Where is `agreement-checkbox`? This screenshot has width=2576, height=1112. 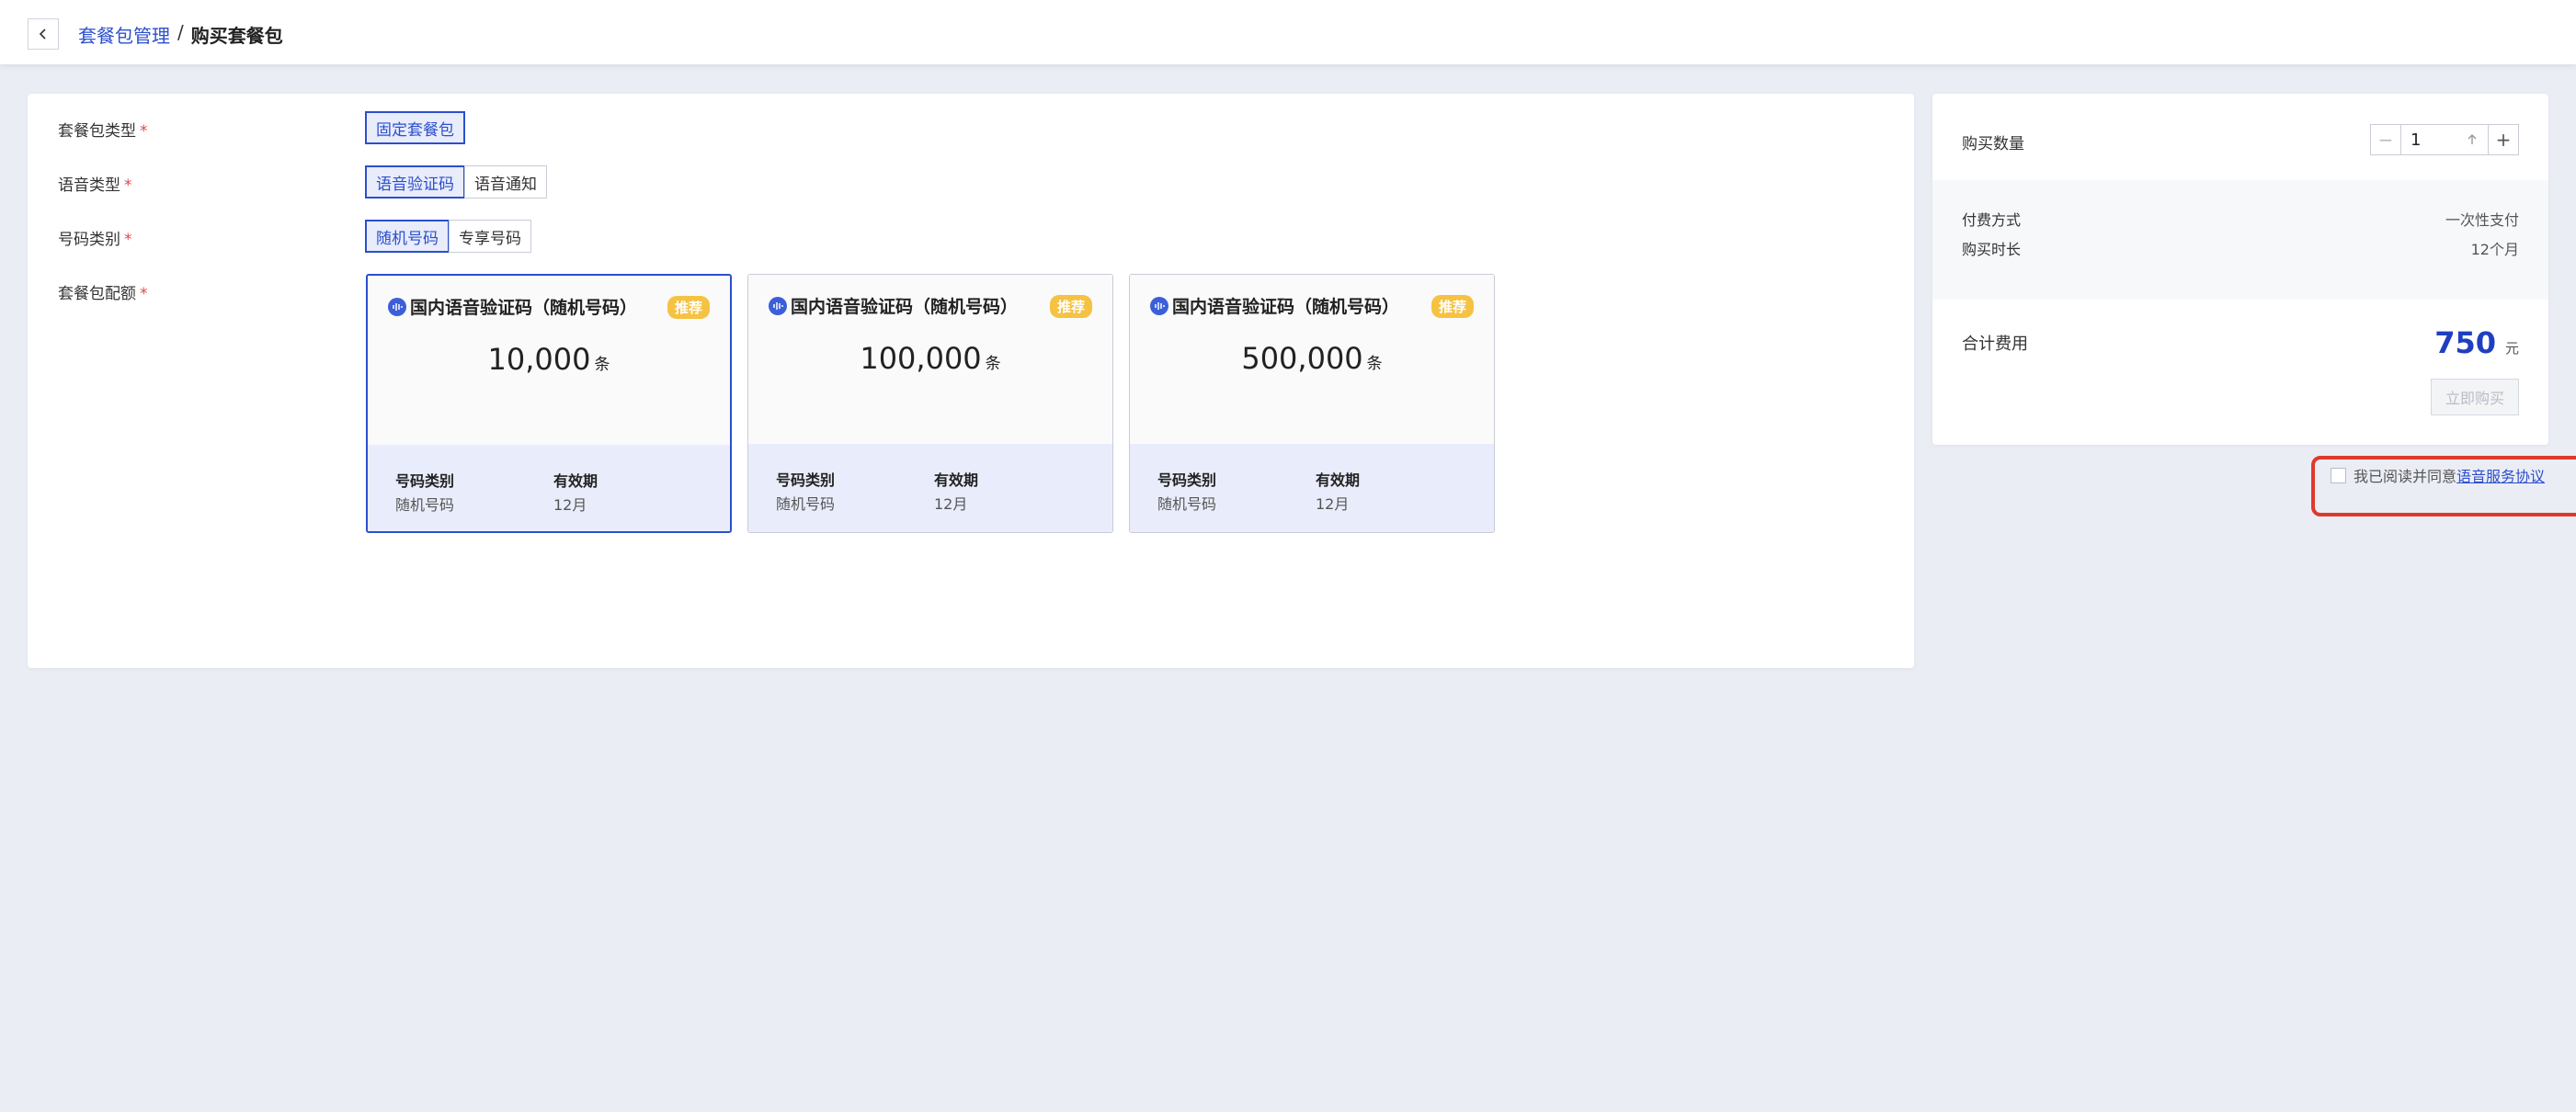
agreement-checkbox is located at coordinates (2338, 475).